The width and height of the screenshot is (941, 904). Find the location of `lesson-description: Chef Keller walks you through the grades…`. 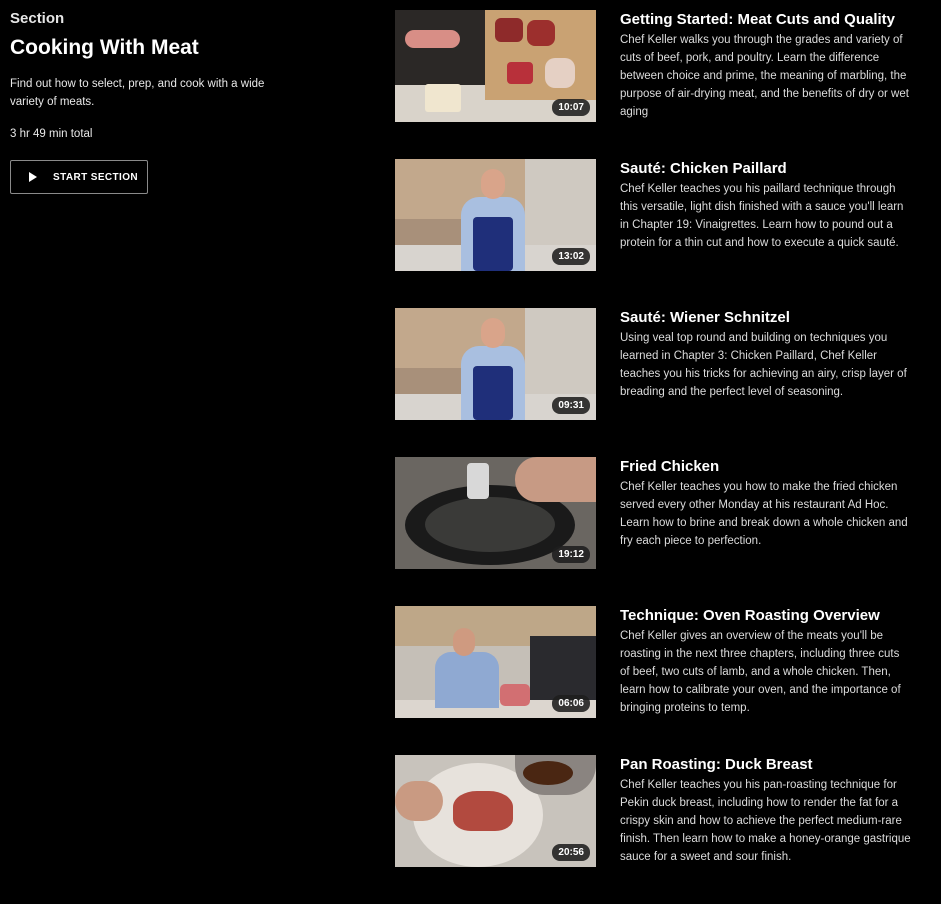

lesson-description: Chef Keller walks you through the grades… is located at coordinates (764, 76).